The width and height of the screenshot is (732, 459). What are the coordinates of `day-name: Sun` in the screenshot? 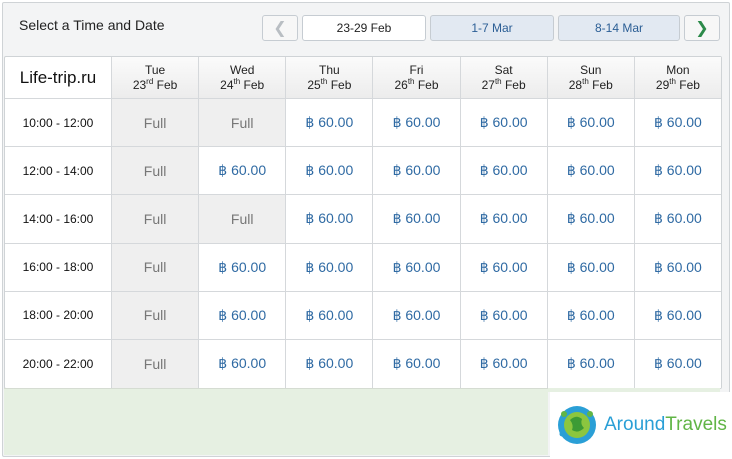 It's located at (591, 69).